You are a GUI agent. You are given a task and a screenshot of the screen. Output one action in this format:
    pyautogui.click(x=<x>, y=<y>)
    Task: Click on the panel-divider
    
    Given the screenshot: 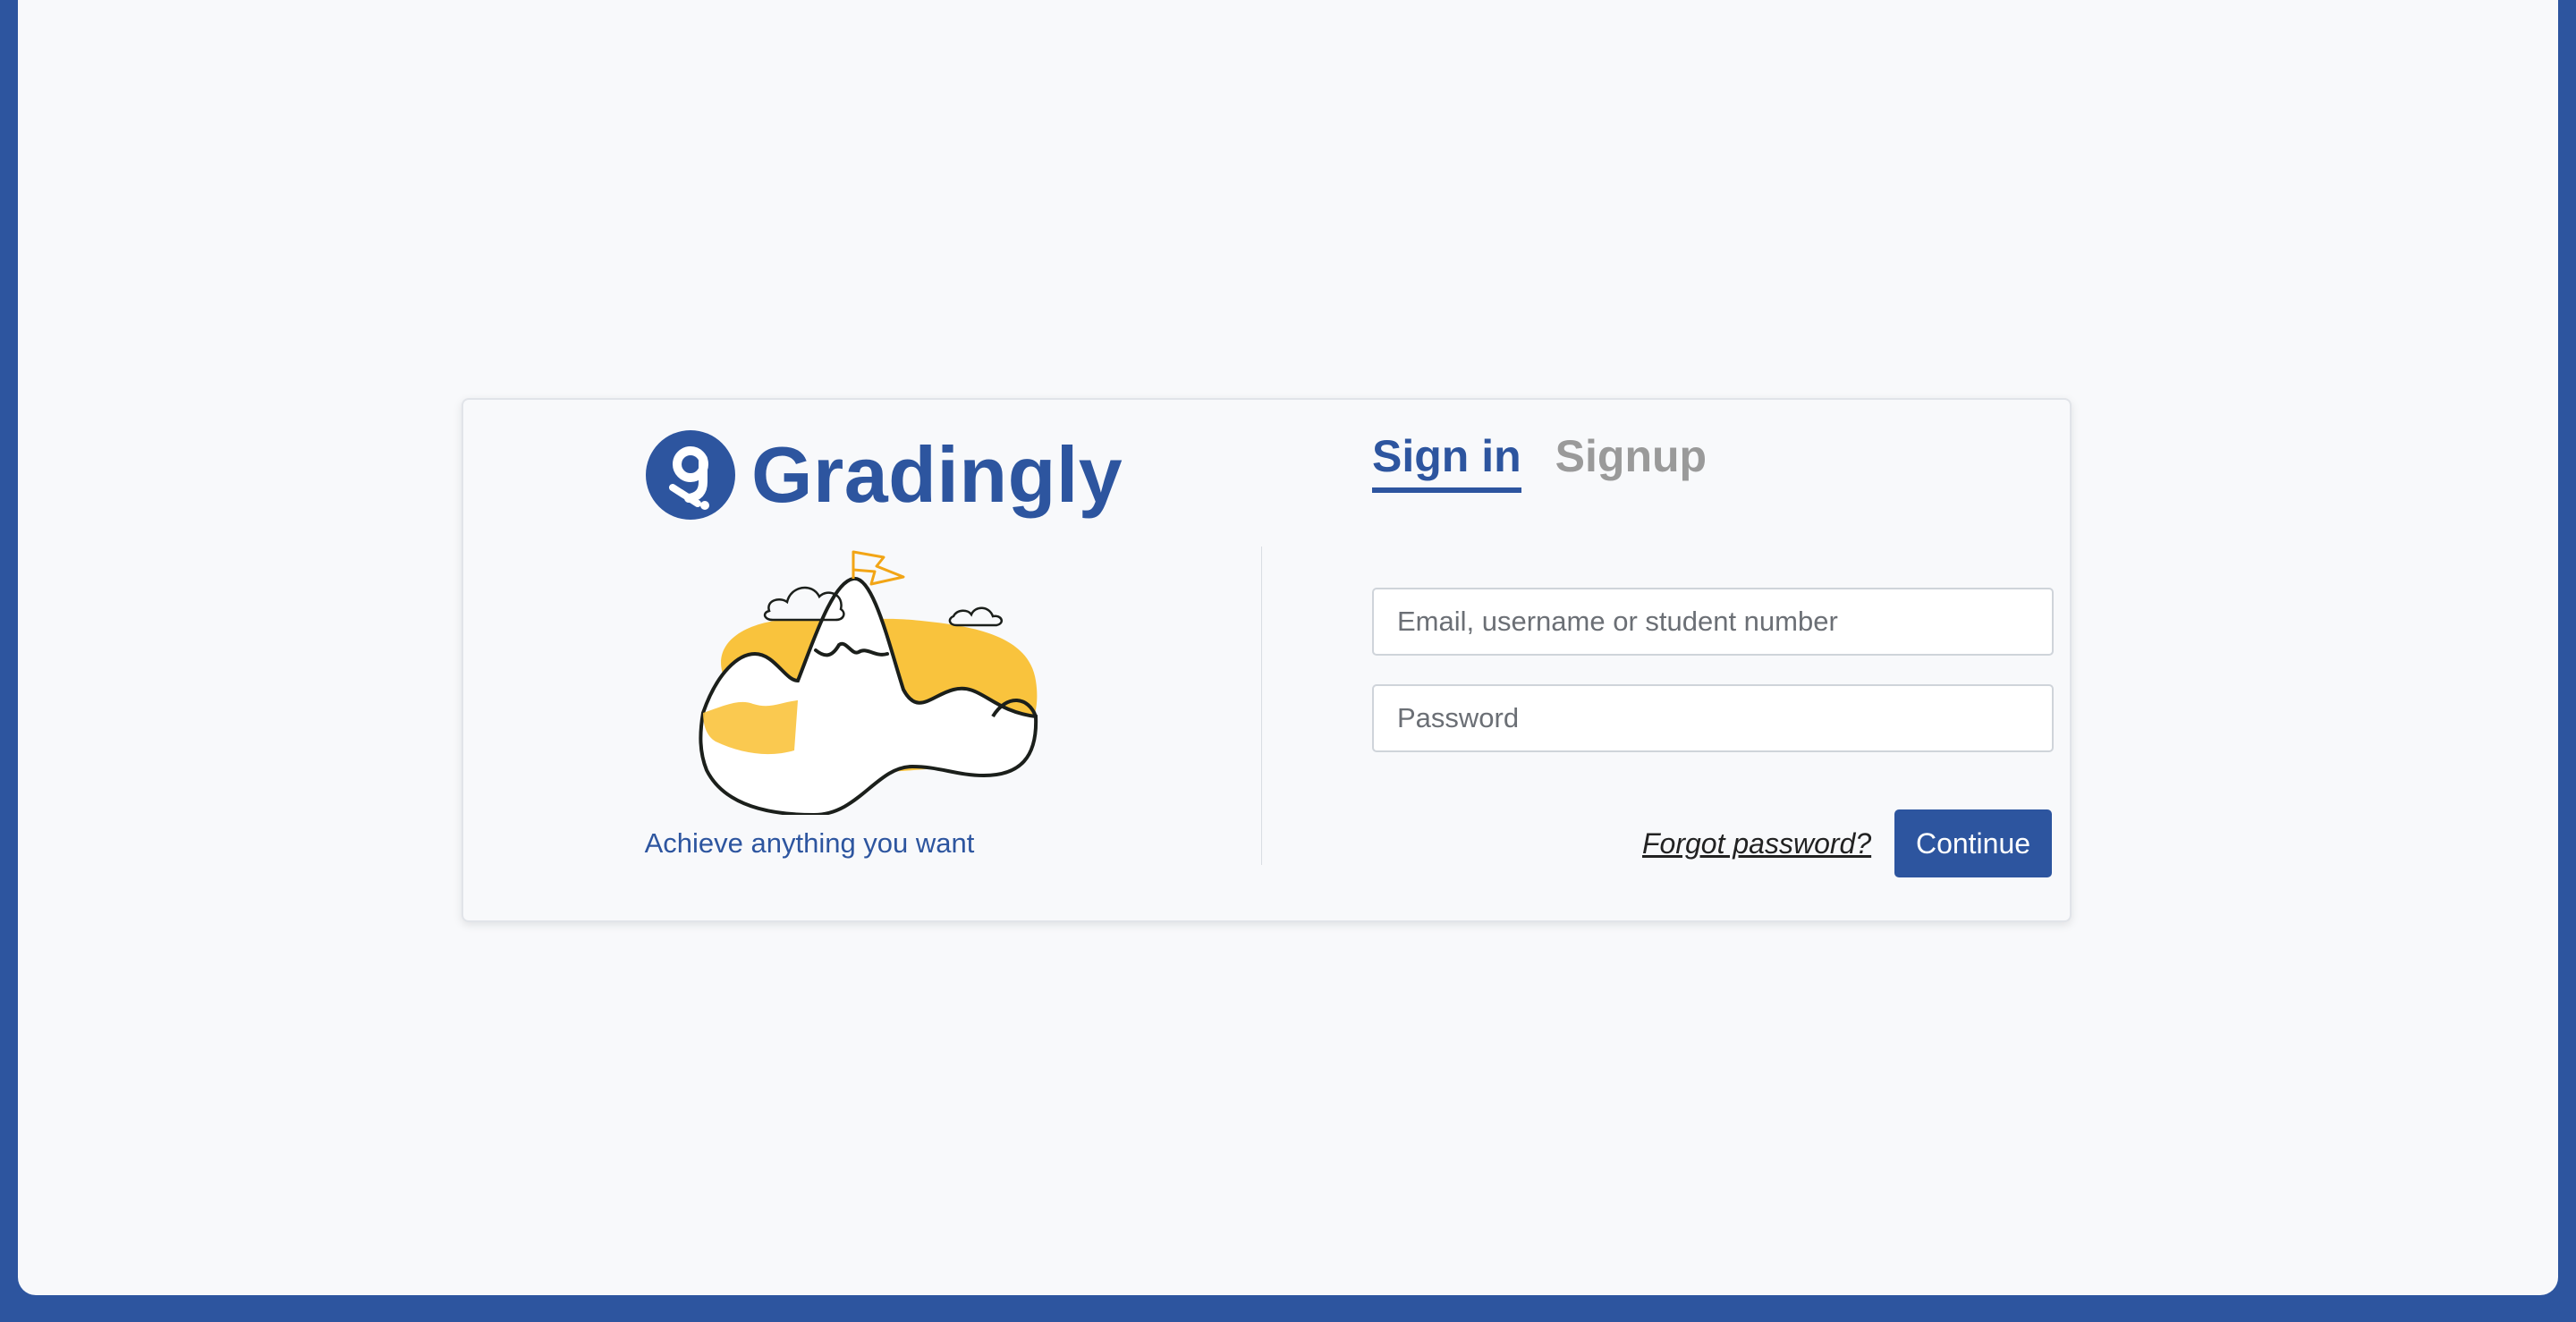 What is the action you would take?
    pyautogui.click(x=1261, y=706)
    